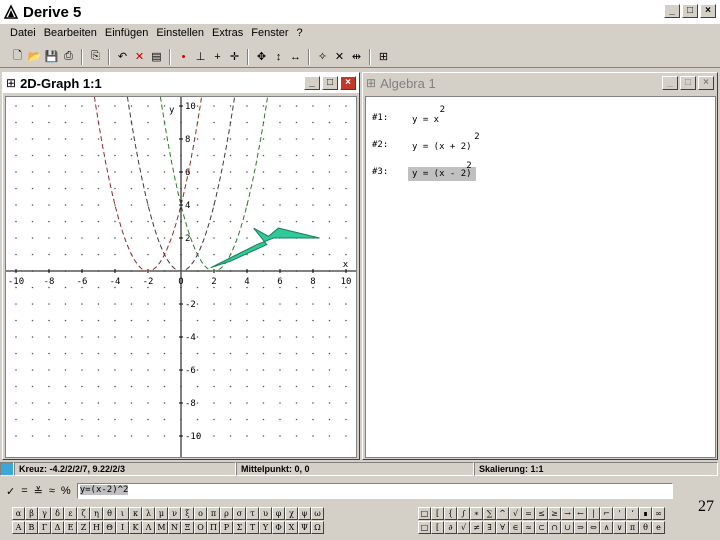 The image size is (720, 540). I want to click on symbol-key: →, so click(567, 513).